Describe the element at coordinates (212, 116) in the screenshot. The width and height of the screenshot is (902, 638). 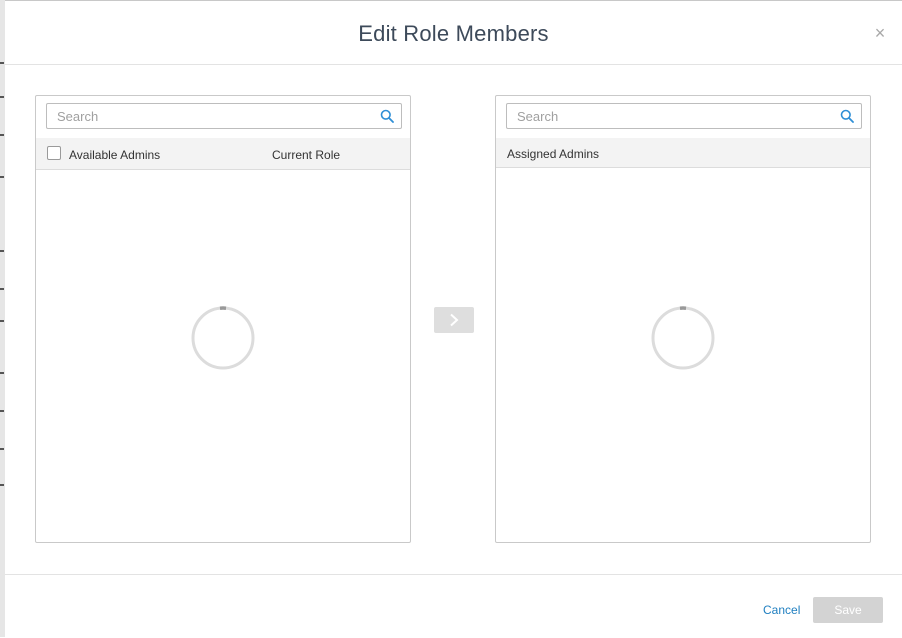
I see `available-search-input` at that location.